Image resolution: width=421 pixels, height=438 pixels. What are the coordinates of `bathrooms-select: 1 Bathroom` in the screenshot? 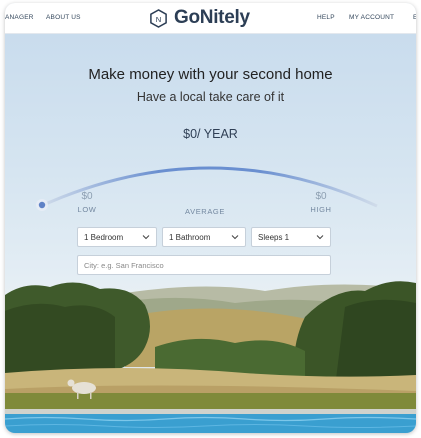 It's located at (204, 237).